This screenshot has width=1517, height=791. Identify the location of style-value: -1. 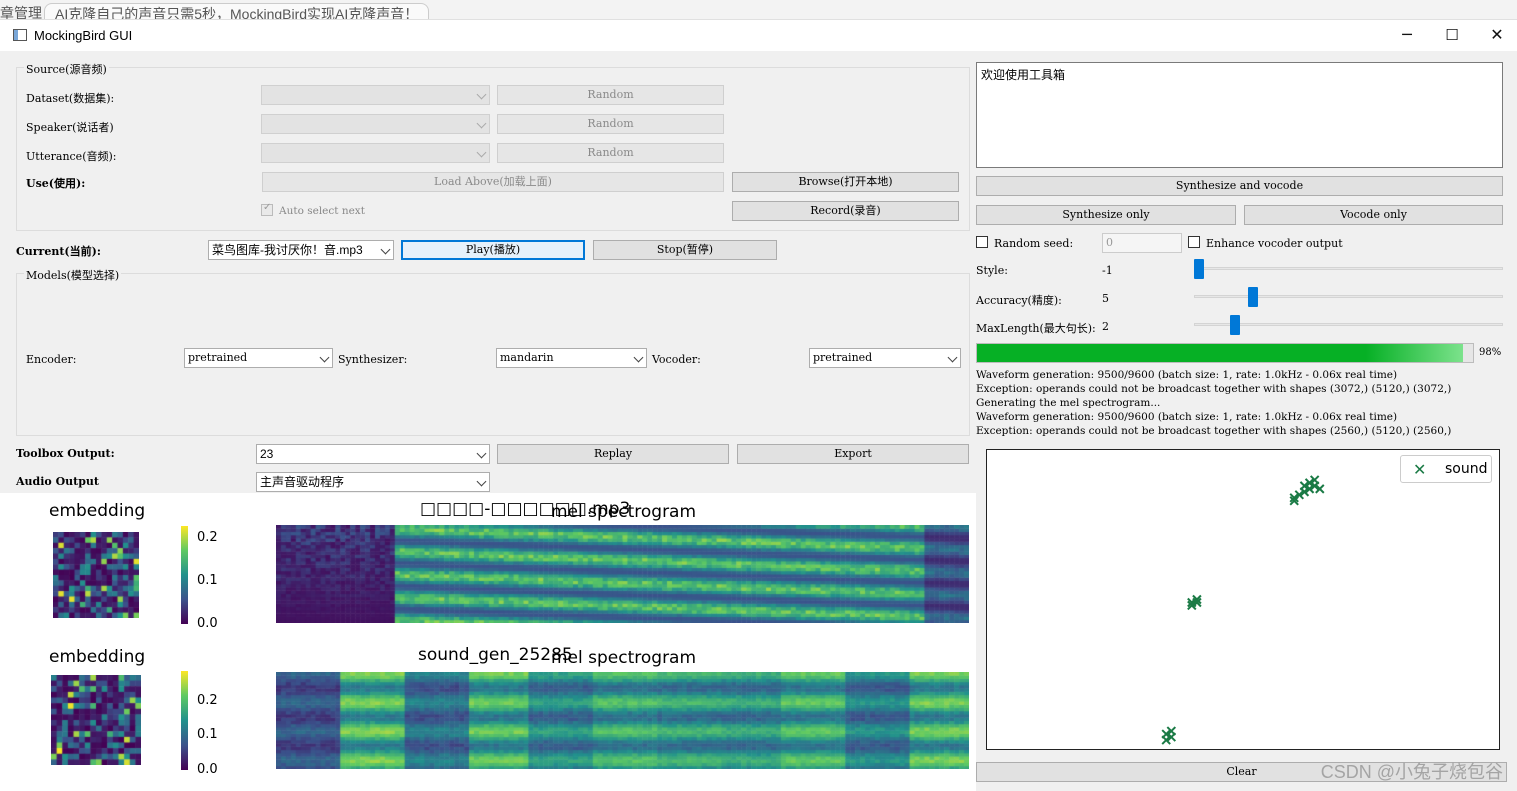
(1107, 270).